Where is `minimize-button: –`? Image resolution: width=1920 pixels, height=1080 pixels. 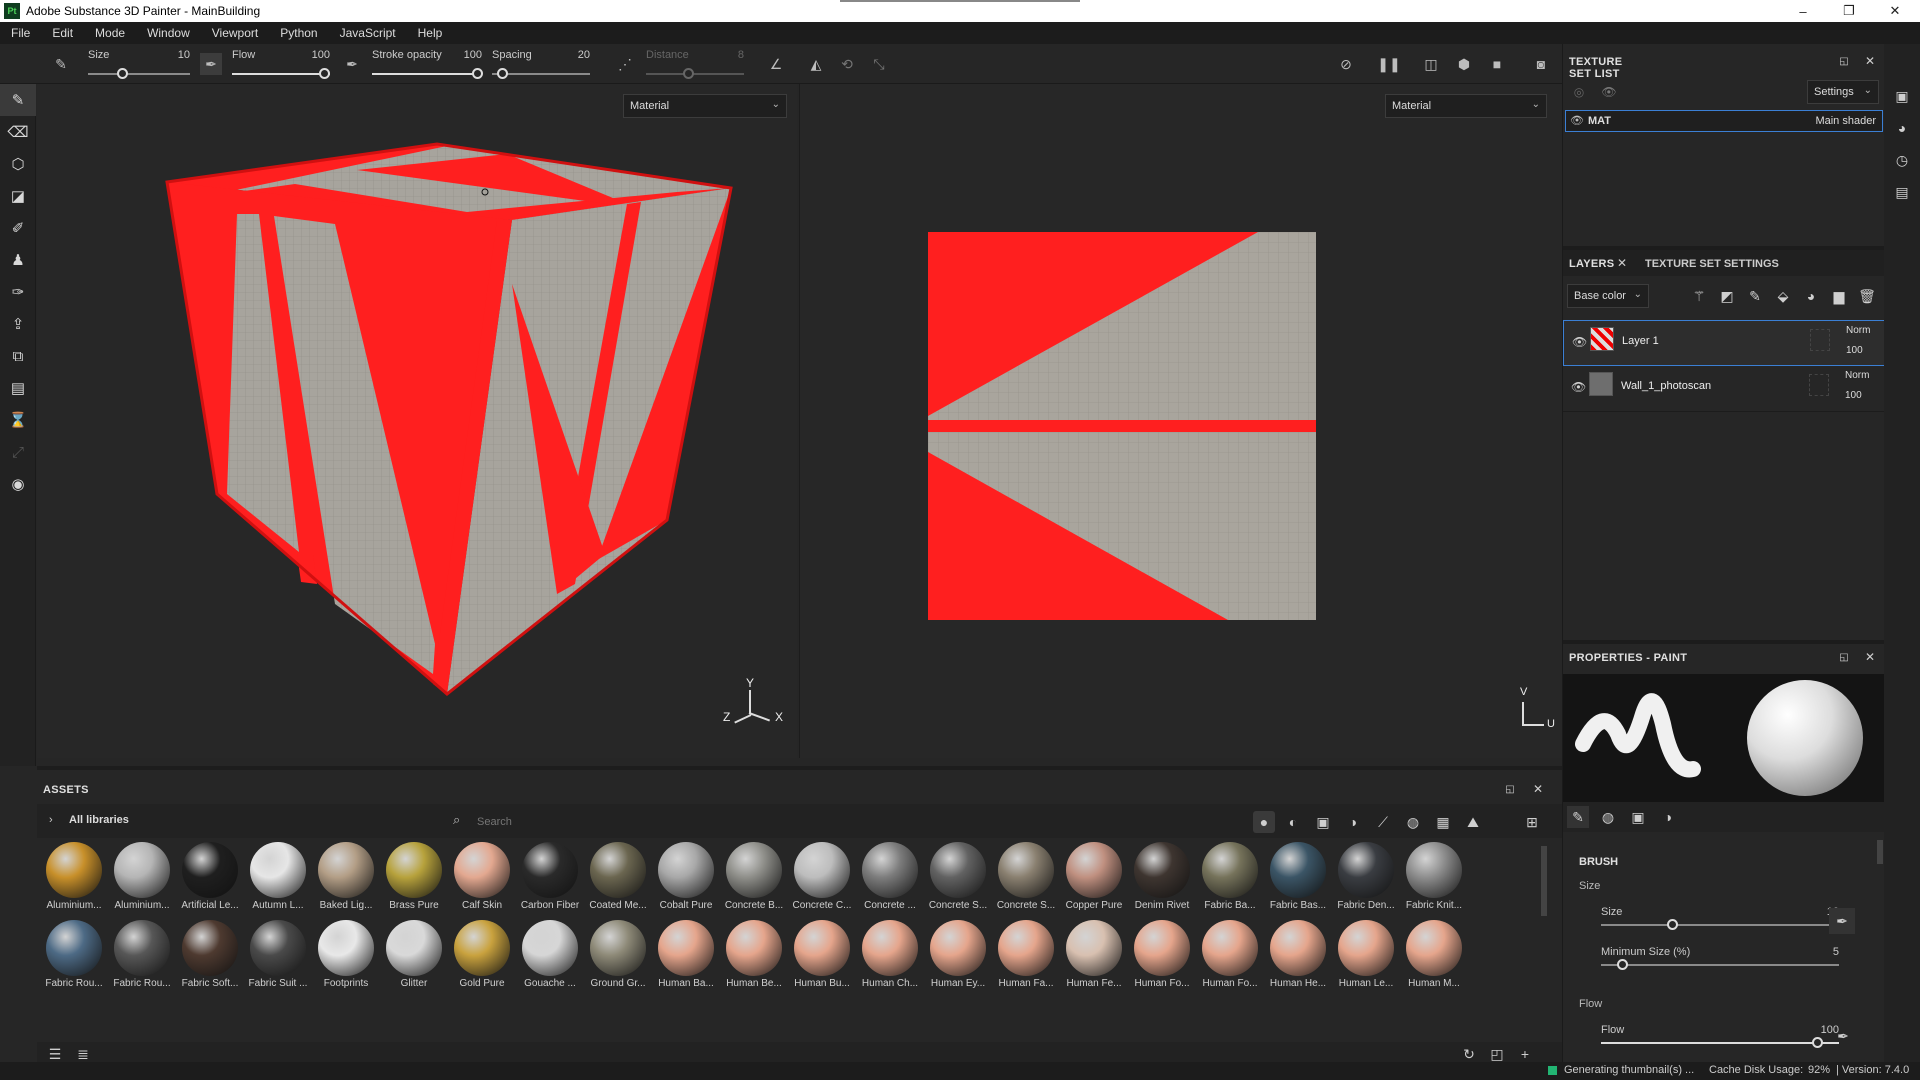
minimize-button: – is located at coordinates (1803, 11).